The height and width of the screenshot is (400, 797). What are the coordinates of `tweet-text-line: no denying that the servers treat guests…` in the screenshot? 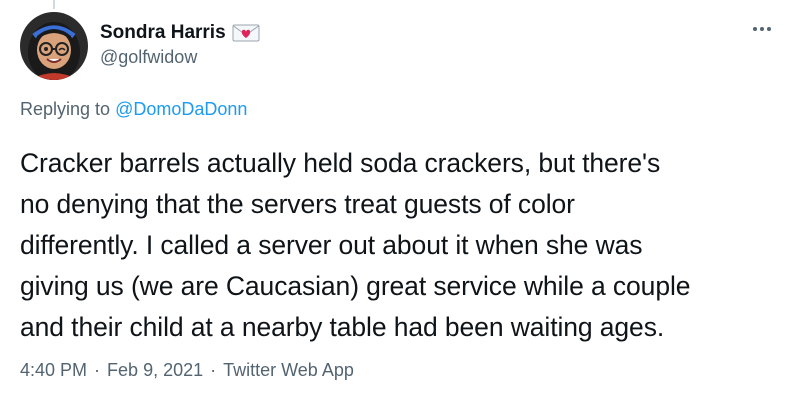 It's located at (297, 204).